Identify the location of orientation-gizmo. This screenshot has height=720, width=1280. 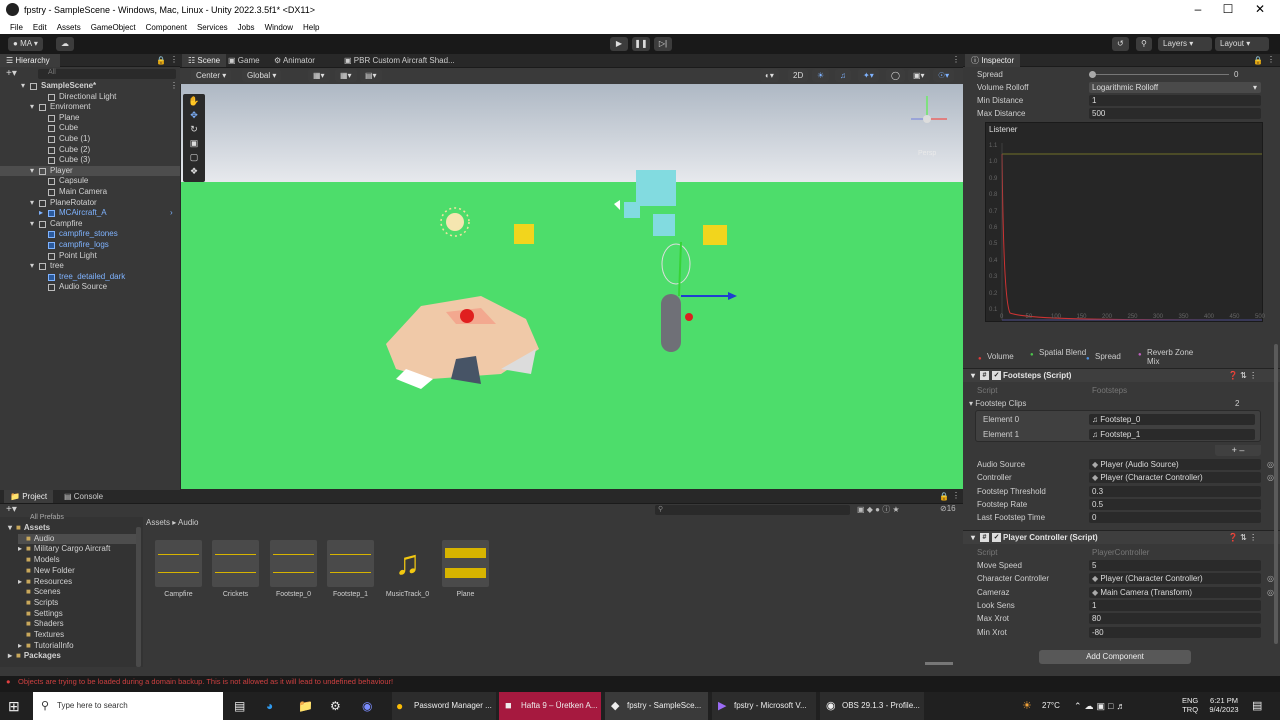
(929, 109).